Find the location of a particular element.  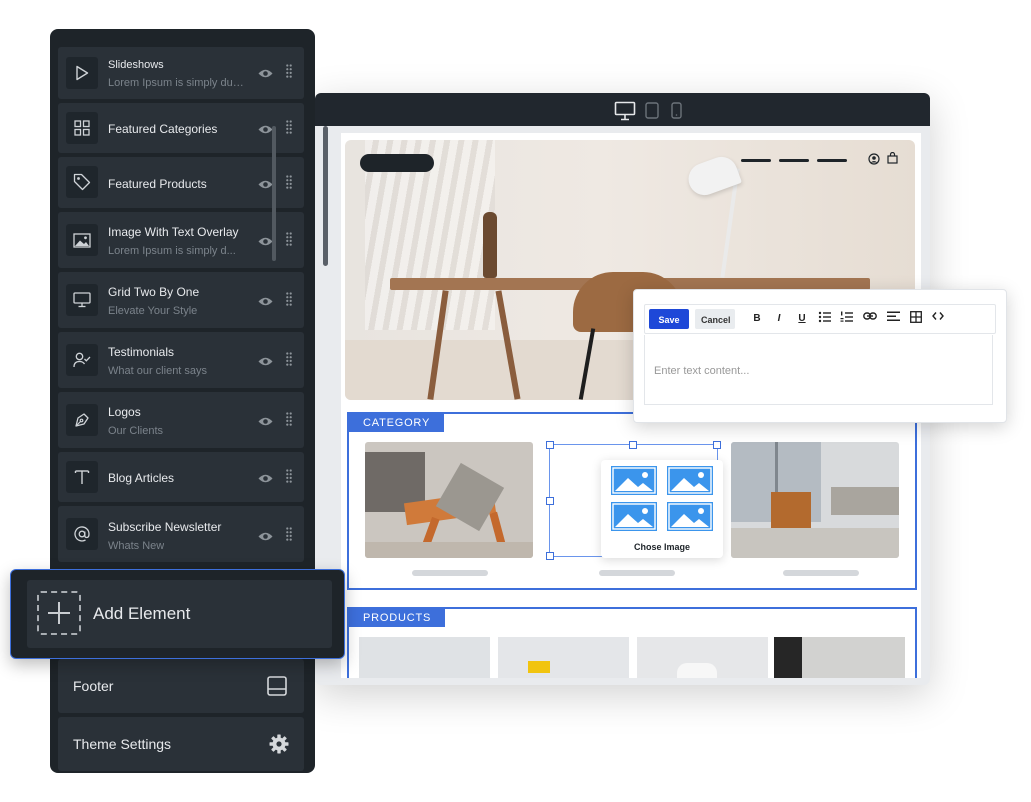

category-section: CATEGORY Chose Image is located at coordinates (632, 501).